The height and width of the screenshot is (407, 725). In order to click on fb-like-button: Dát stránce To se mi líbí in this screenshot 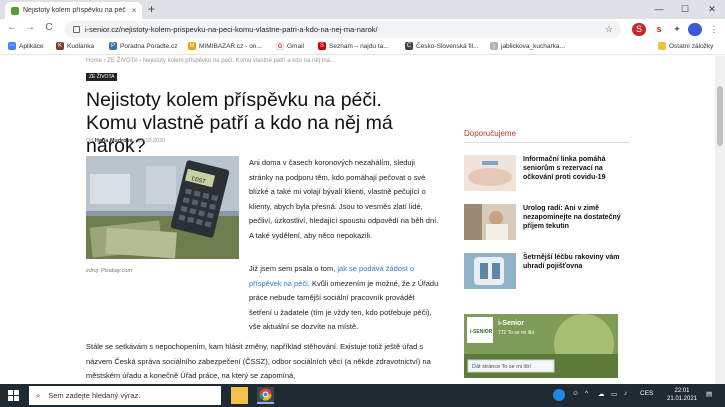, I will do `click(501, 367)`.